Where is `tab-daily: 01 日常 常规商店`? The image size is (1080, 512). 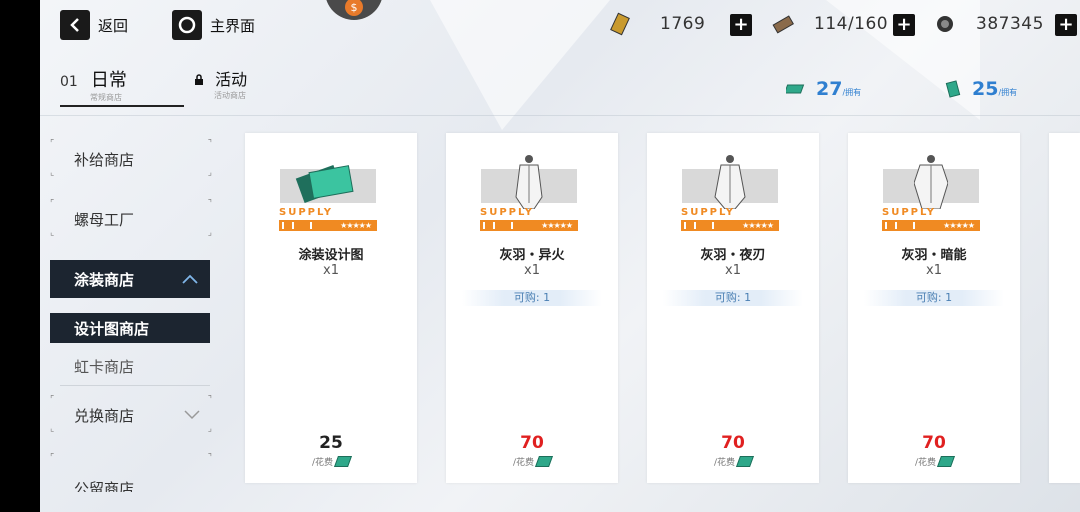
tab-daily: 01 日常 常规商店 is located at coordinates (93, 84).